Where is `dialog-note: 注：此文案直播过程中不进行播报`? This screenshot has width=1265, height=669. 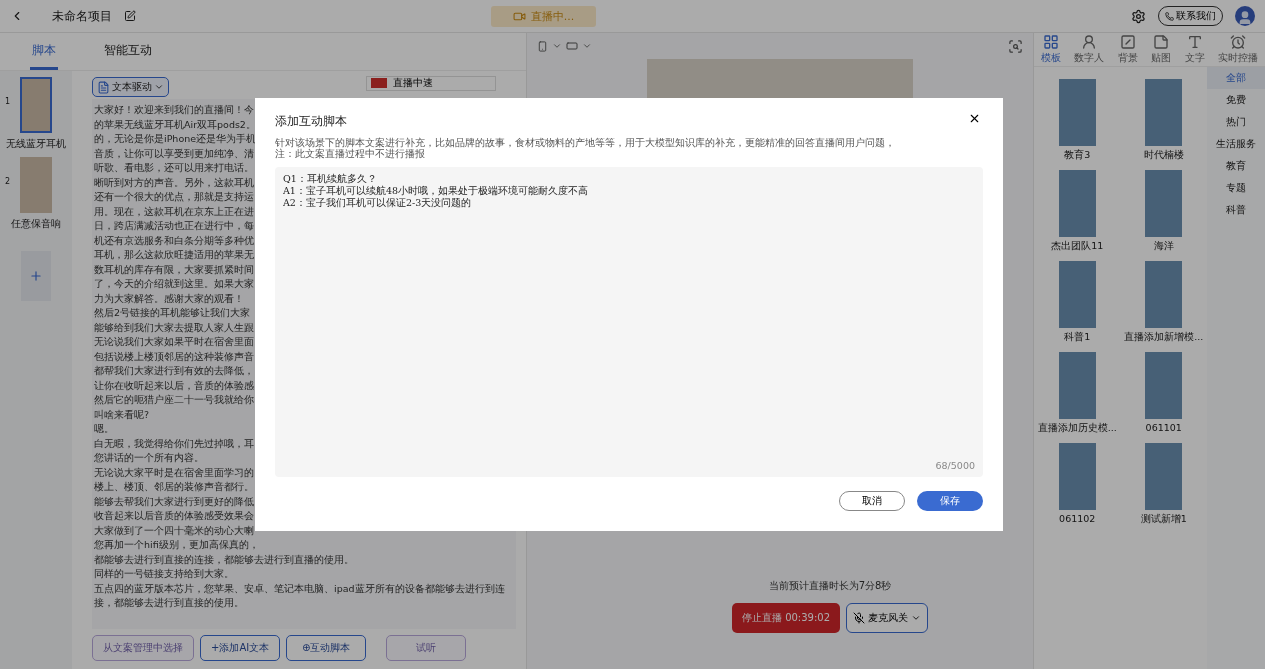 dialog-note: 注：此文案直播过程中不进行播报 is located at coordinates (350, 153).